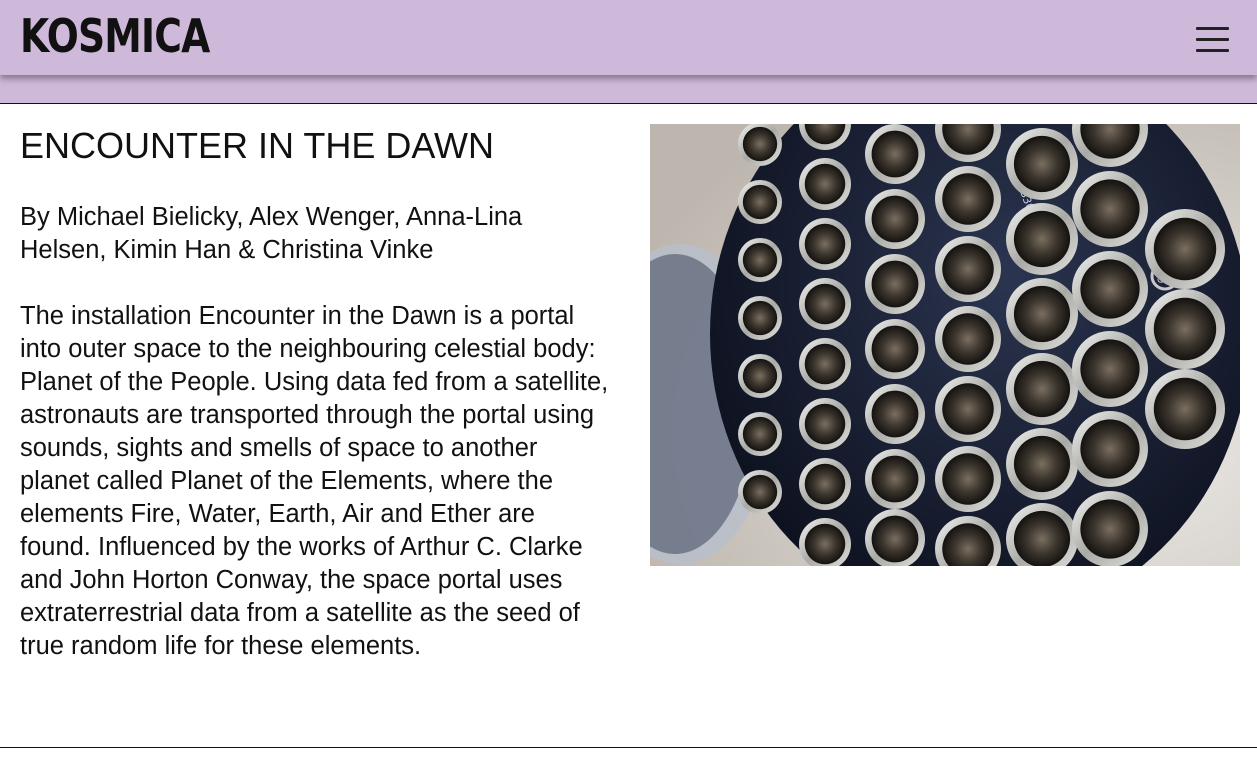  What do you see at coordinates (628, 747) in the screenshot?
I see `divider` at bounding box center [628, 747].